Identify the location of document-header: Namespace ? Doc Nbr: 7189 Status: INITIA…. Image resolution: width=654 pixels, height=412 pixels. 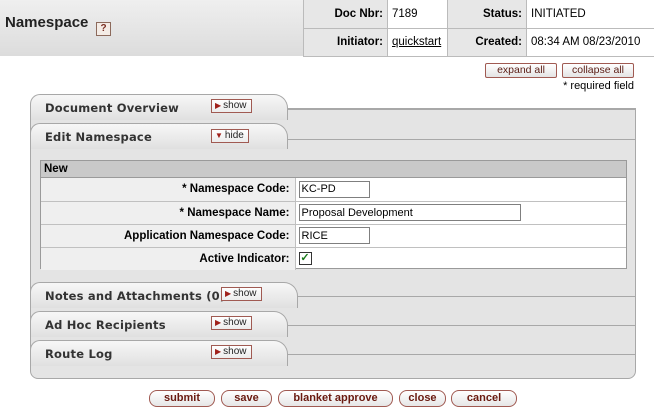
(327, 28).